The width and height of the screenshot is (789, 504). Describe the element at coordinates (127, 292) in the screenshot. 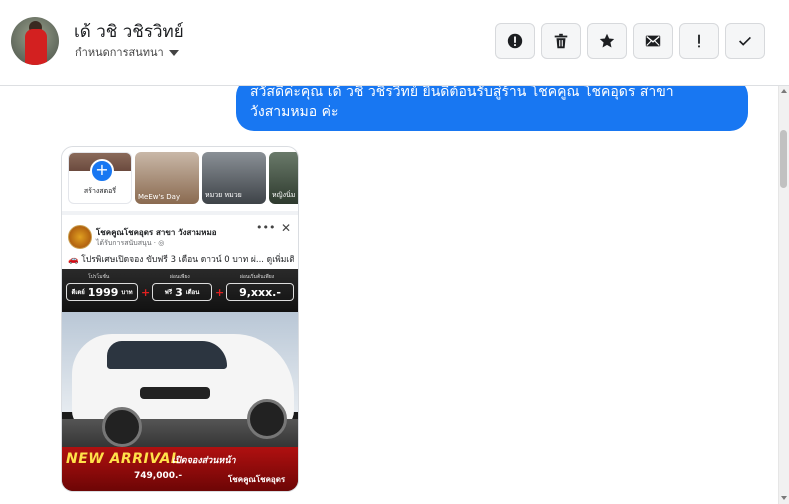

I see `promo-unit: บาท` at that location.